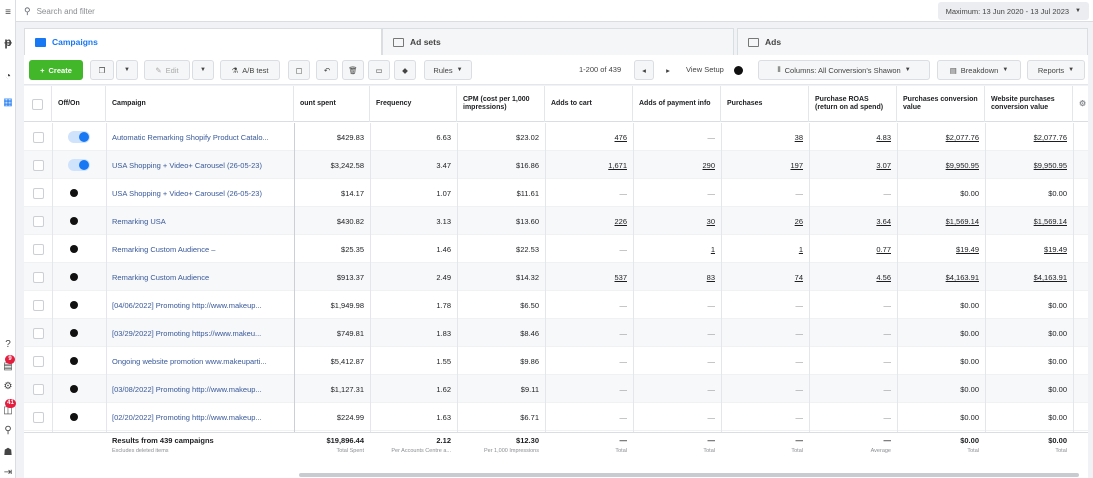 This screenshot has height=478, width=1093. Describe the element at coordinates (8, 76) in the screenshot. I see `dashboard-icon: ◔` at that location.